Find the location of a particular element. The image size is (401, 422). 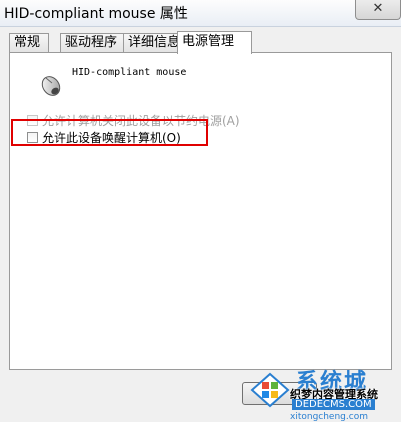

close-icon: ✕ is located at coordinates (378, 8).